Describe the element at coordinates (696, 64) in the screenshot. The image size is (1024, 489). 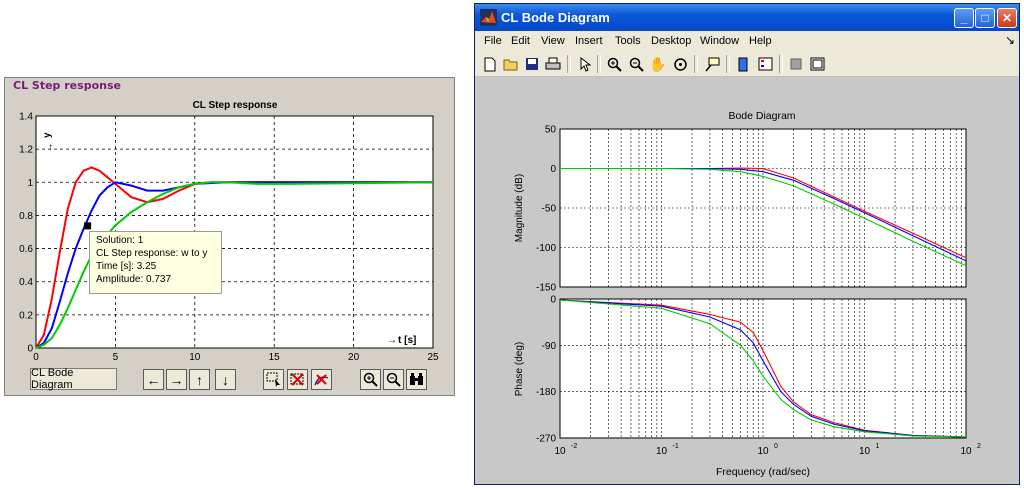
I see `toolbar-separator` at that location.